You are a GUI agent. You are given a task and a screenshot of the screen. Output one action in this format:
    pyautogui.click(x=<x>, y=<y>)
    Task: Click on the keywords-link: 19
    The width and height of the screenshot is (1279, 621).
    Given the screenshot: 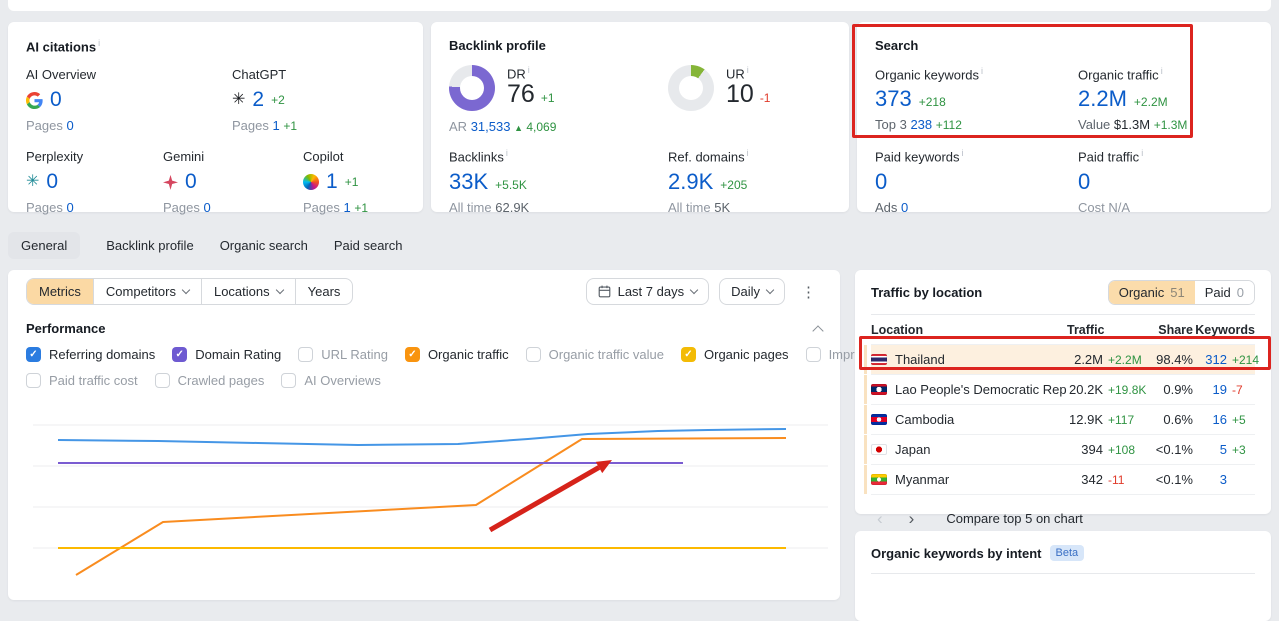 What is the action you would take?
    pyautogui.click(x=1210, y=389)
    